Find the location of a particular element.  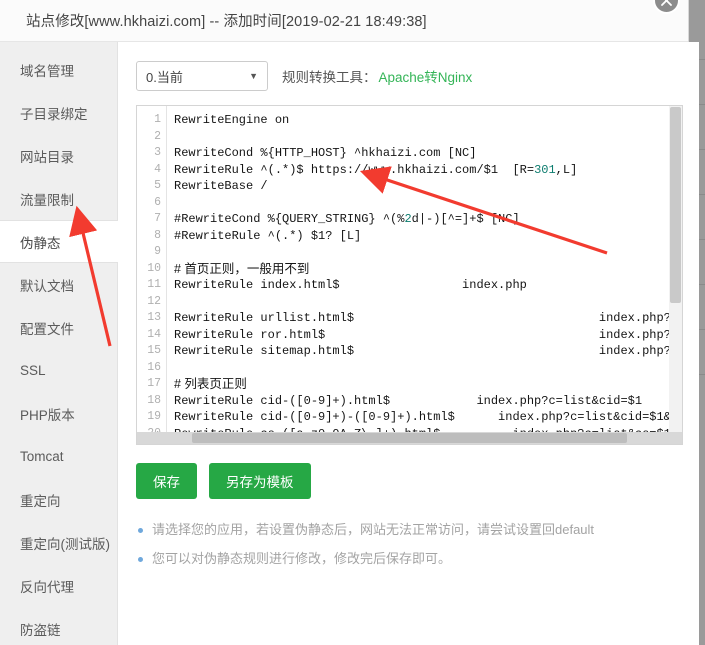

sidebar-item-10: 重定向 is located at coordinates (58, 499).